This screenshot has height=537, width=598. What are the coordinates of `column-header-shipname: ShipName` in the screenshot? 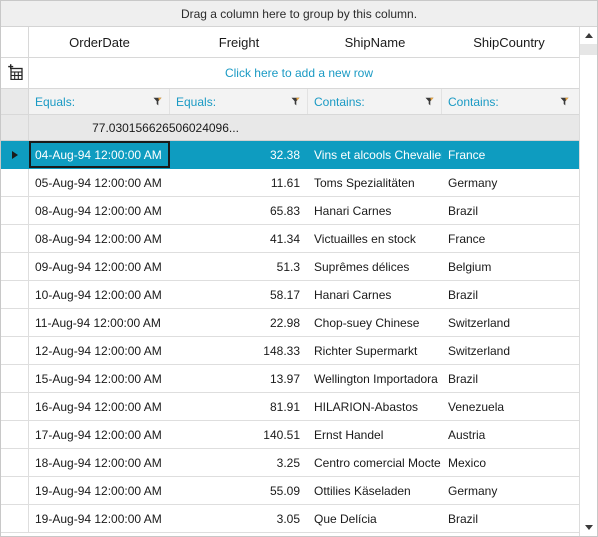 It's located at (375, 42).